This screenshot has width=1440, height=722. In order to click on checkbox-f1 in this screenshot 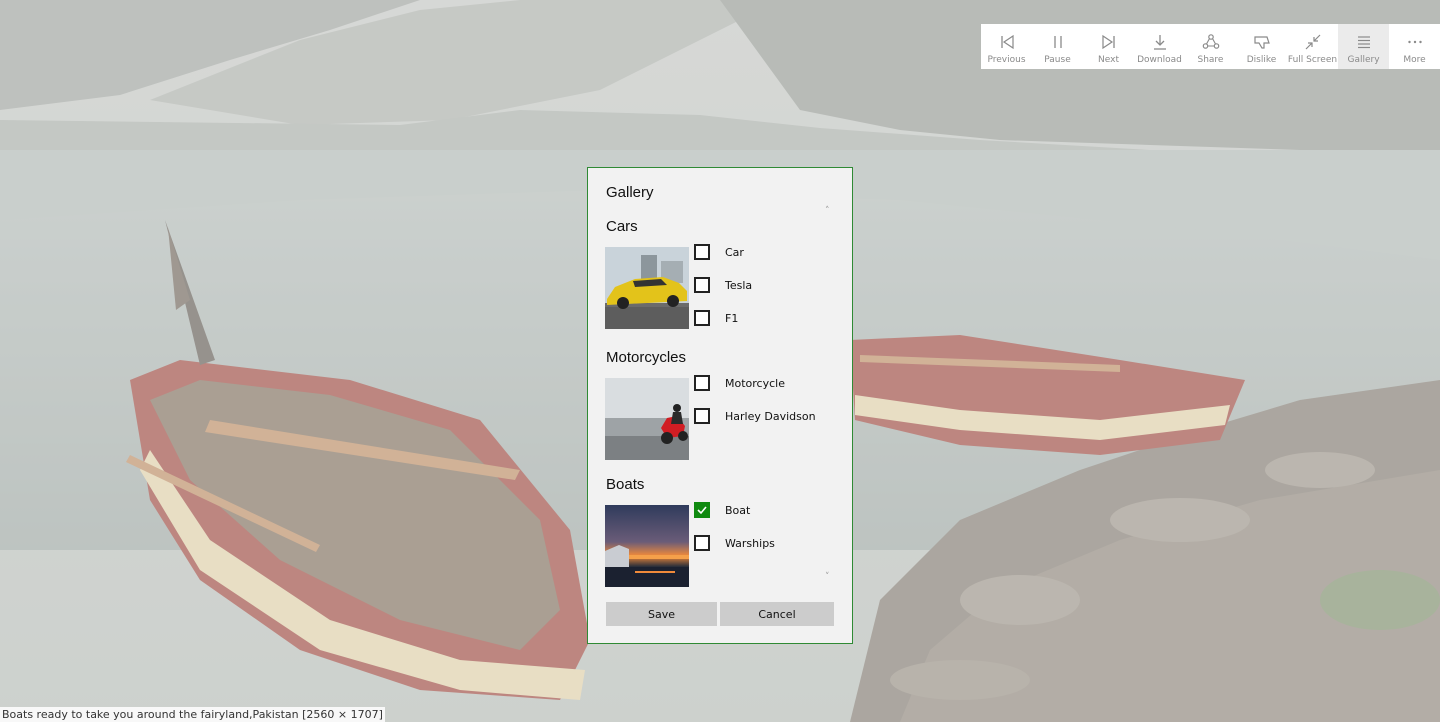, I will do `click(702, 318)`.